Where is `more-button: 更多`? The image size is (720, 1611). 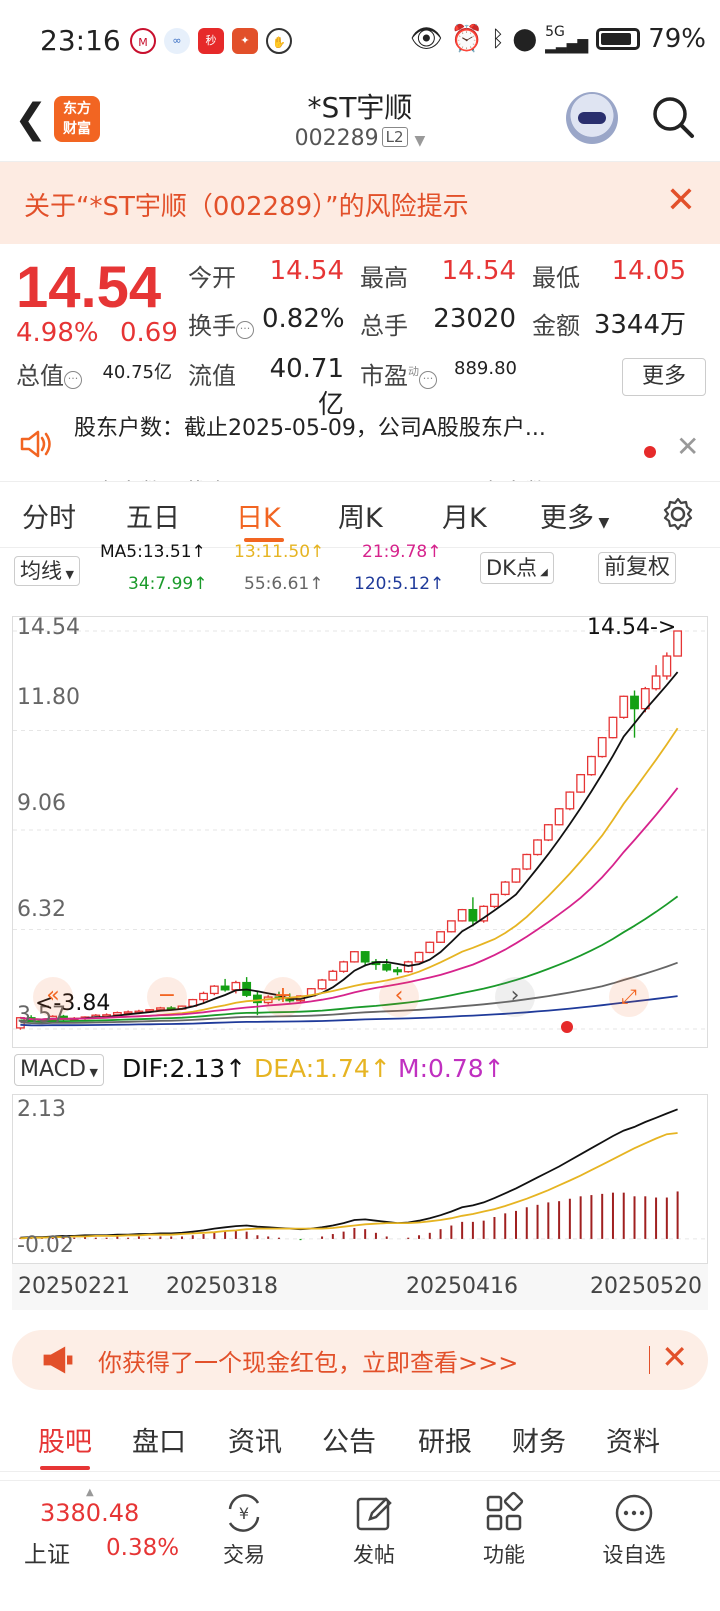
more-button: 更多 is located at coordinates (664, 377).